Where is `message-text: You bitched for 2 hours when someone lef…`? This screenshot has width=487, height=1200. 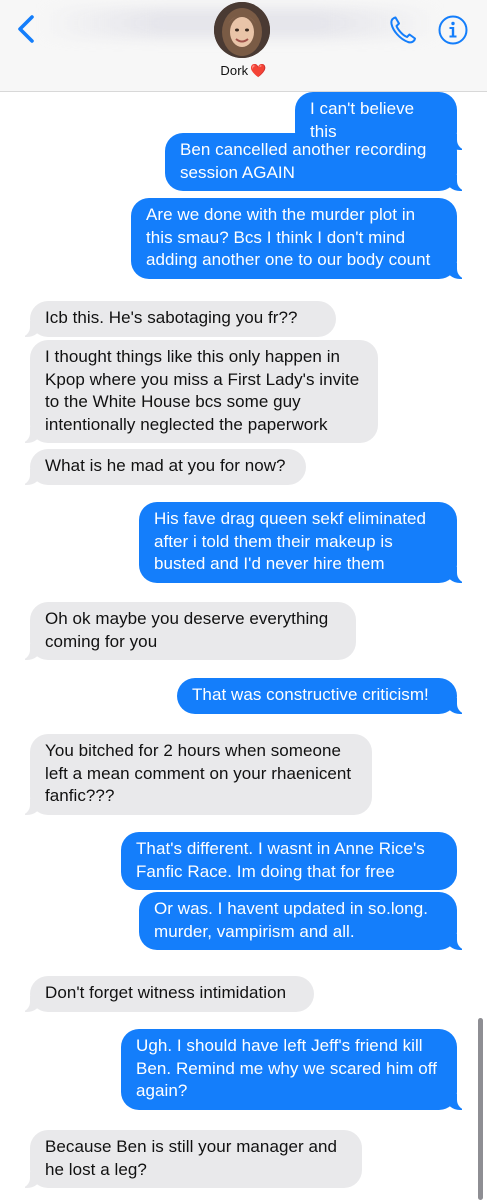 message-text: You bitched for 2 hours when someone lef… is located at coordinates (198, 773).